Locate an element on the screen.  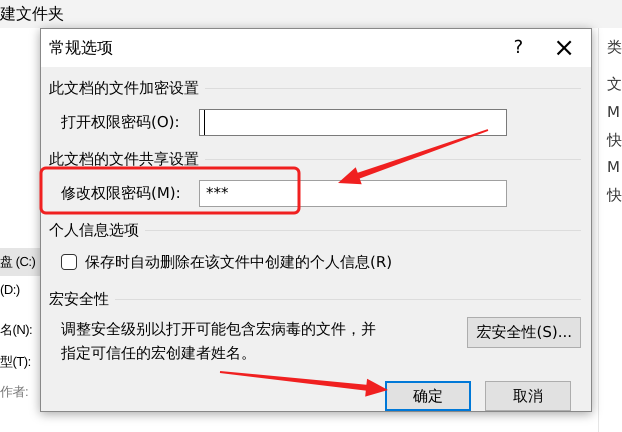
drive-item: (D:) is located at coordinates (20, 290).